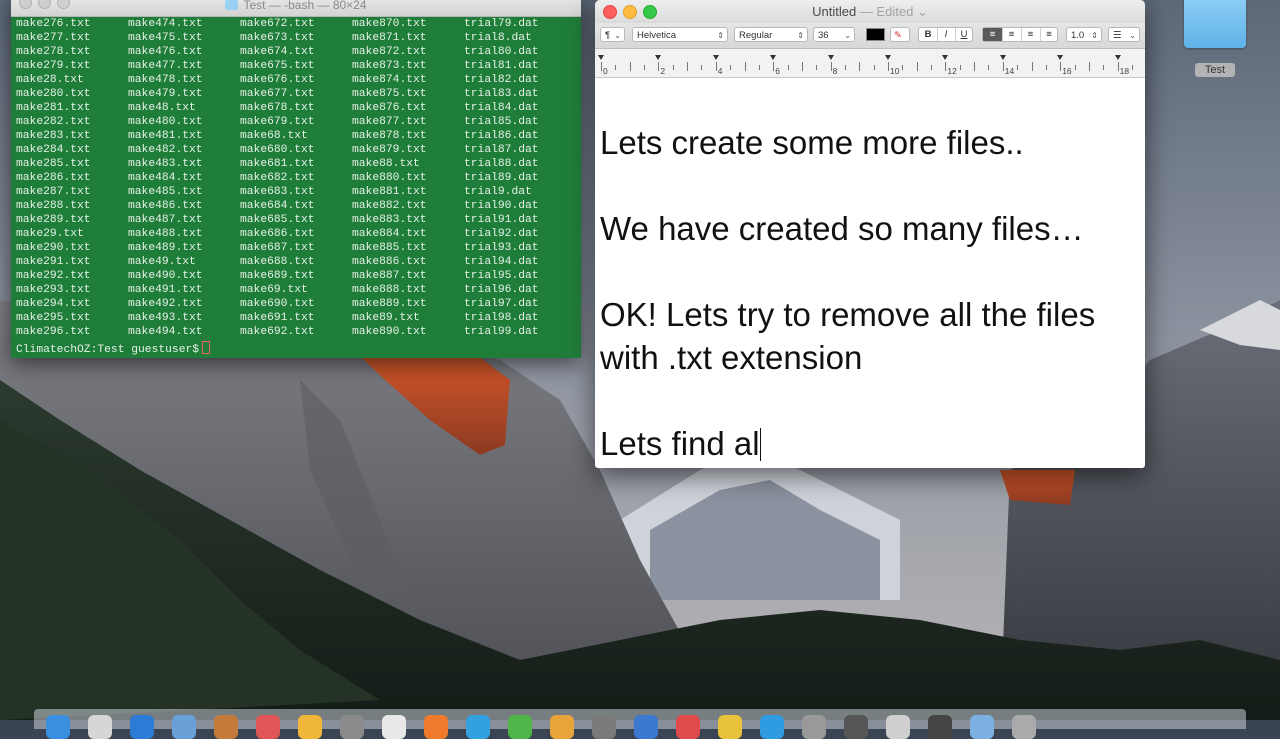 The image size is (1280, 739). Describe the element at coordinates (900, 34) in the screenshot. I see `highlighter-icon: ✎` at that location.